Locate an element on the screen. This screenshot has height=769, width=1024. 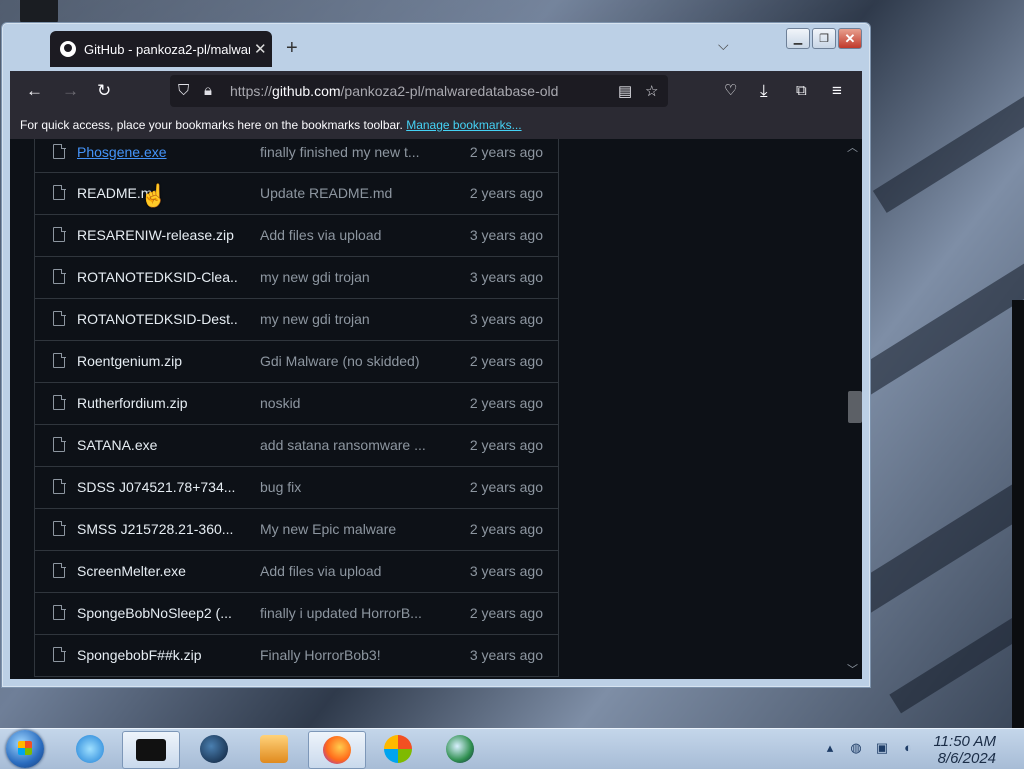
start-button is located at coordinates (25, 749).